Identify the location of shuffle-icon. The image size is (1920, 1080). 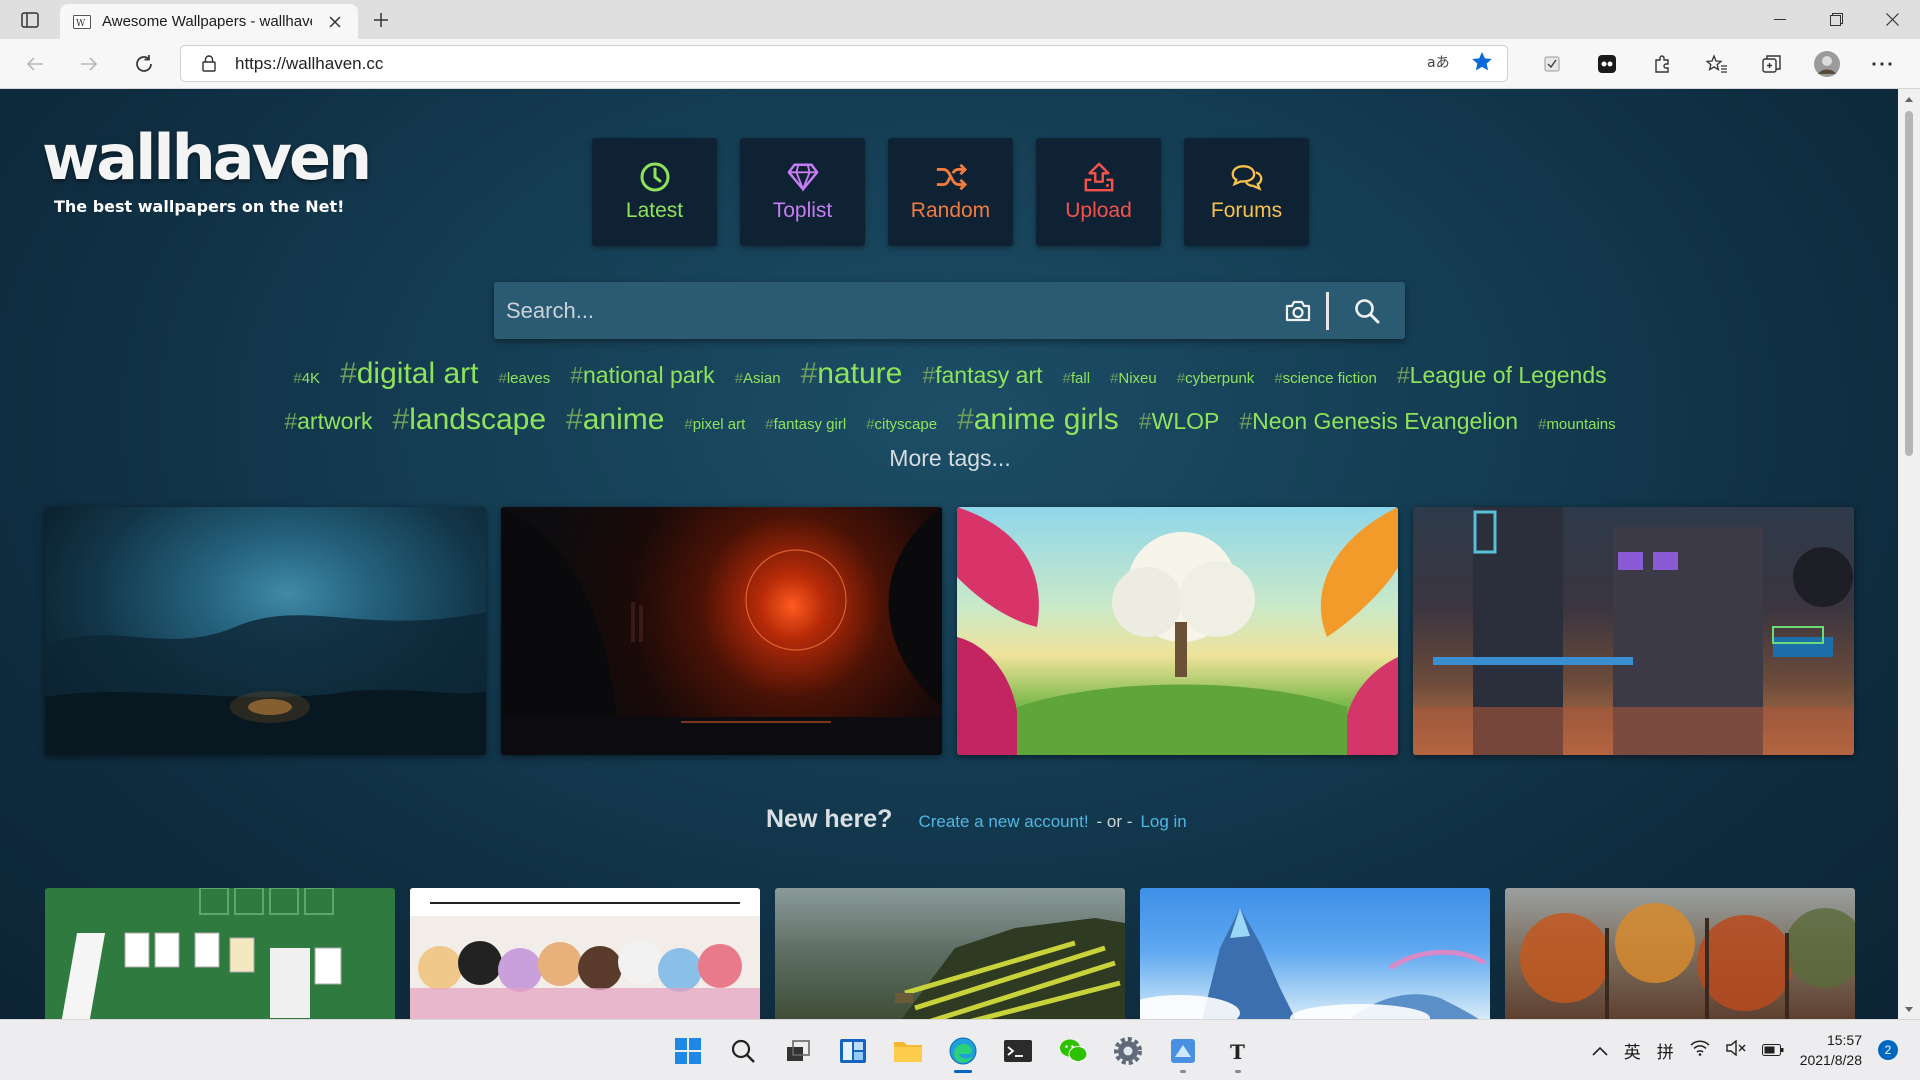
(951, 177).